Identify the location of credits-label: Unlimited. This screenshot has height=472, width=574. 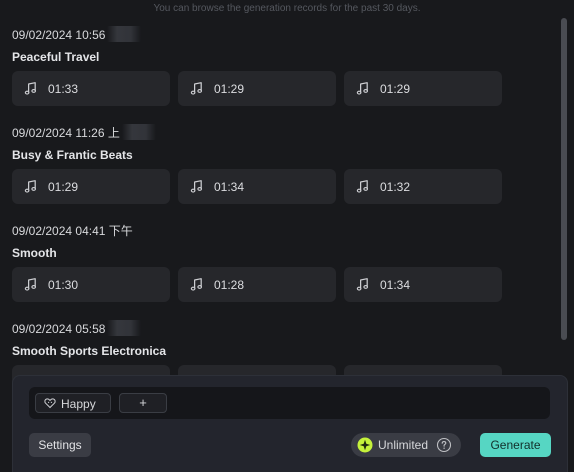
(403, 445).